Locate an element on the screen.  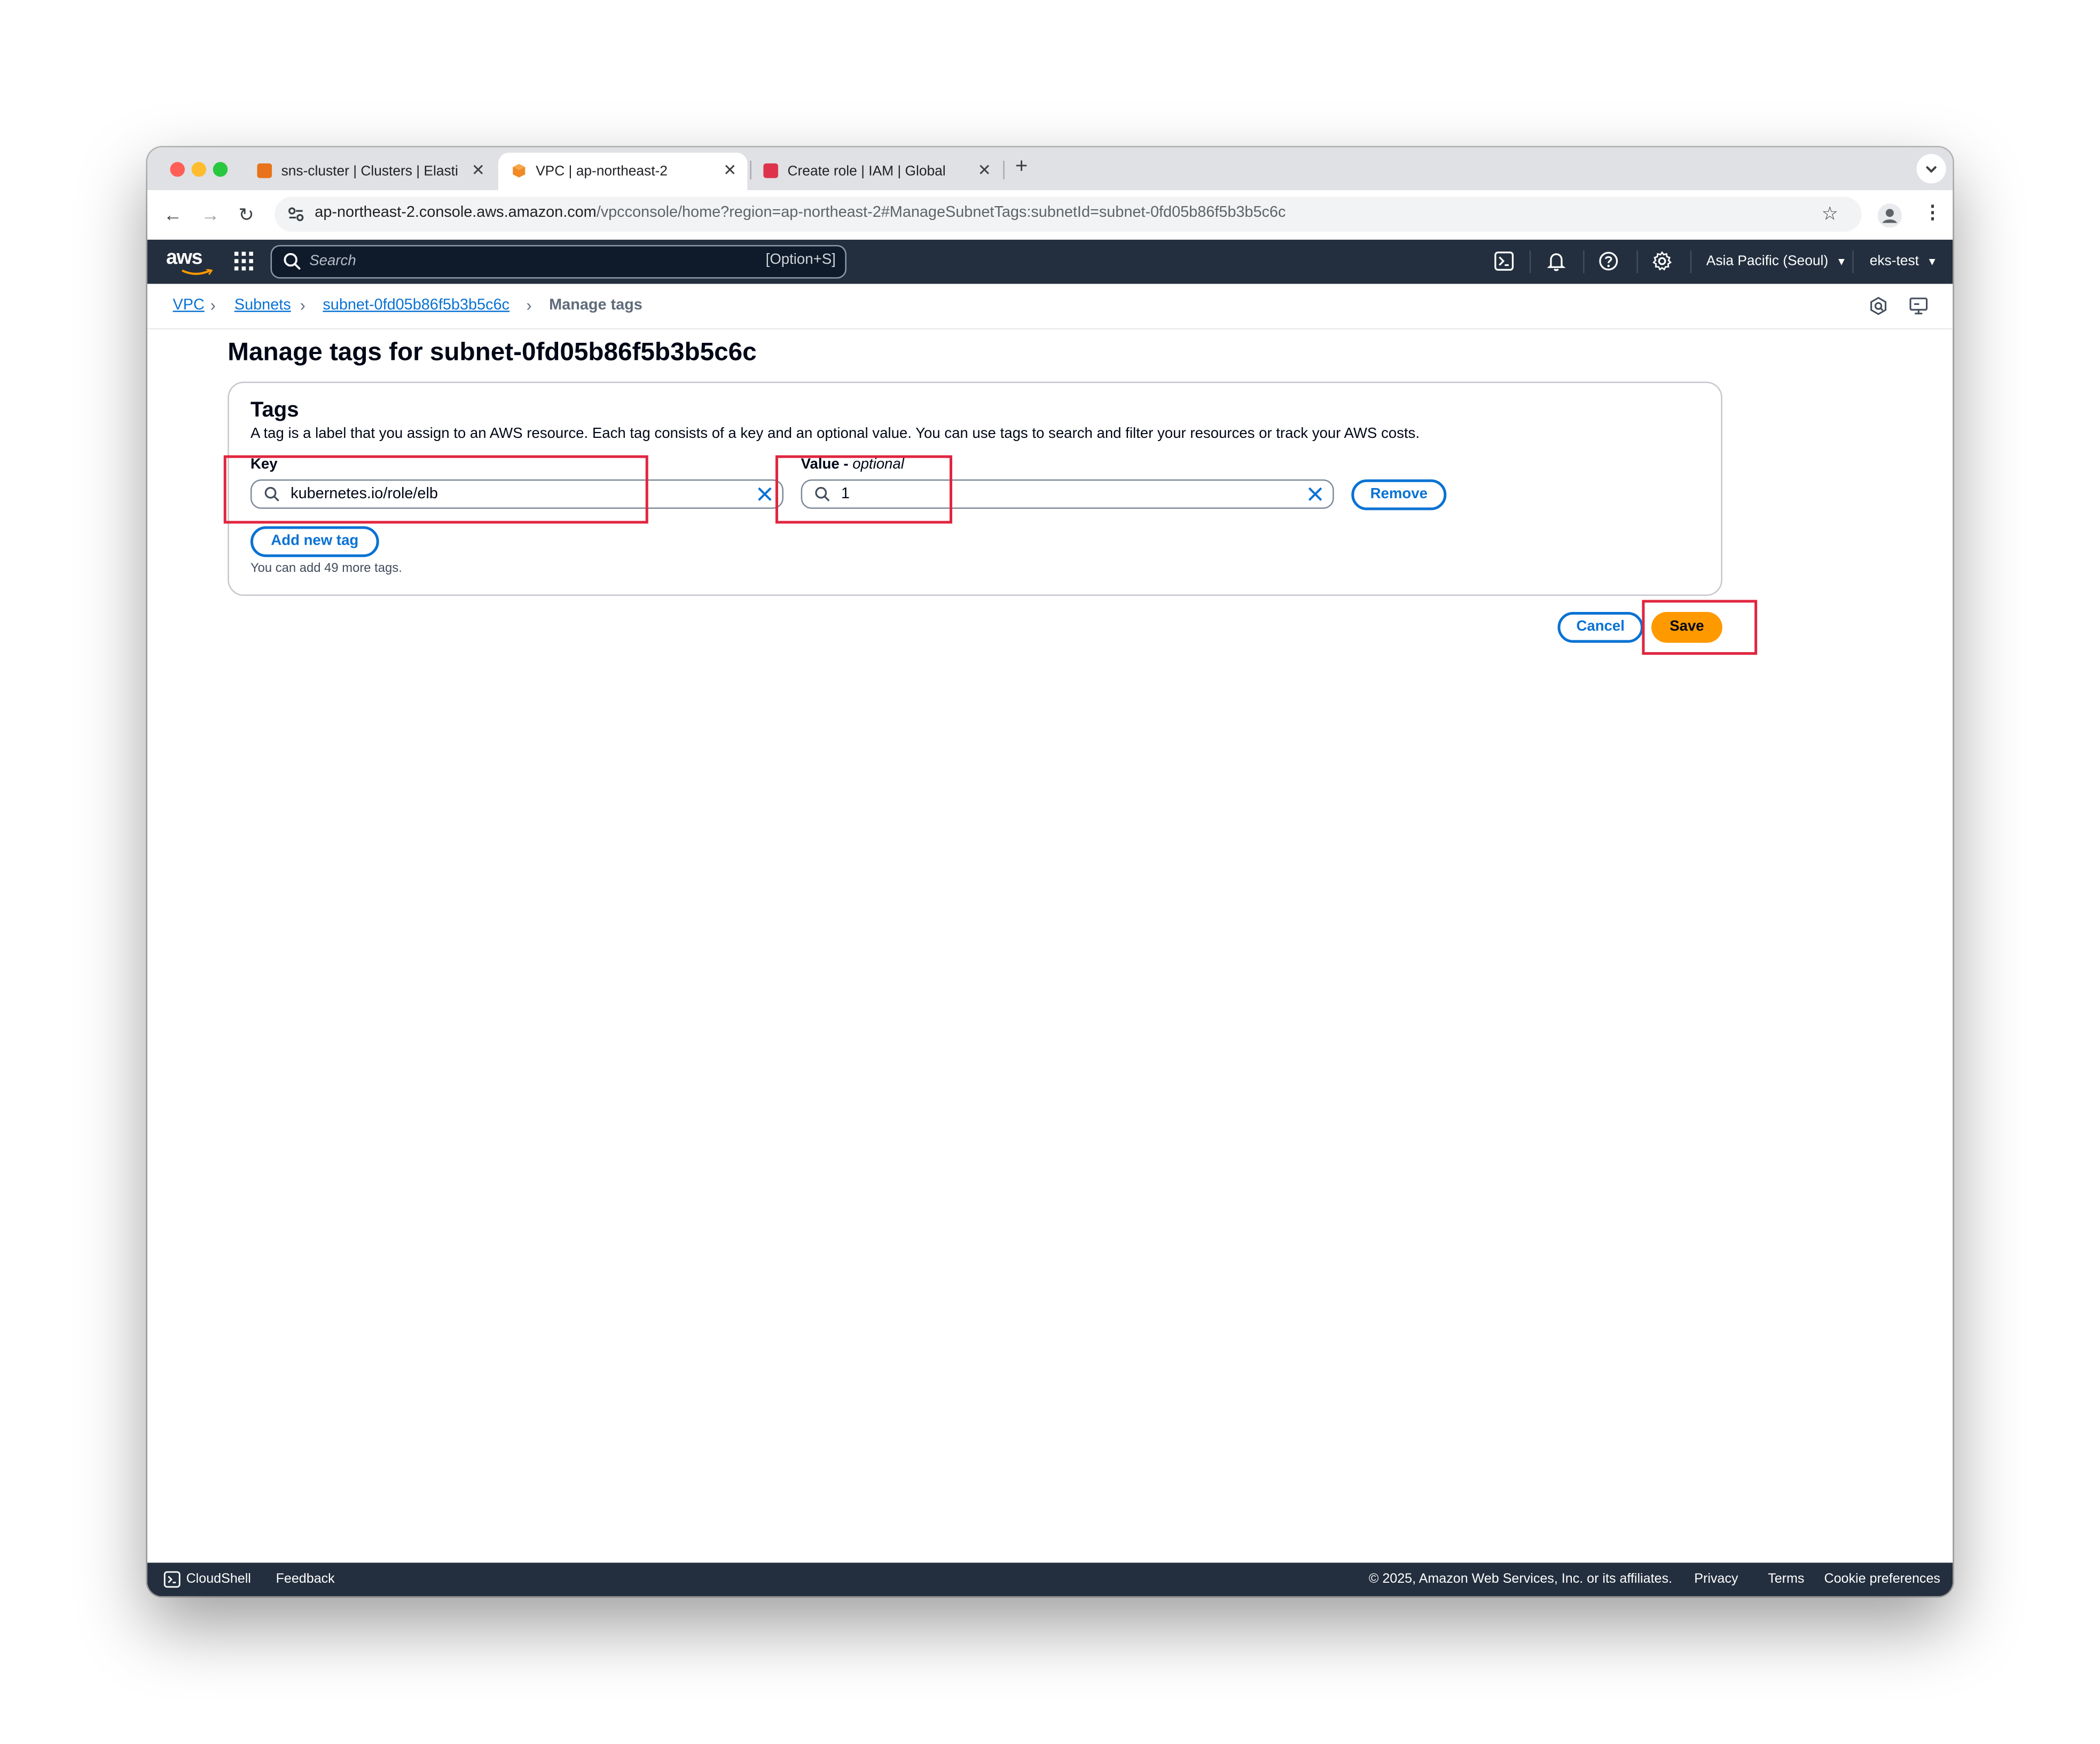
browser-menu-icon: ⋮ is located at coordinates (1932, 212).